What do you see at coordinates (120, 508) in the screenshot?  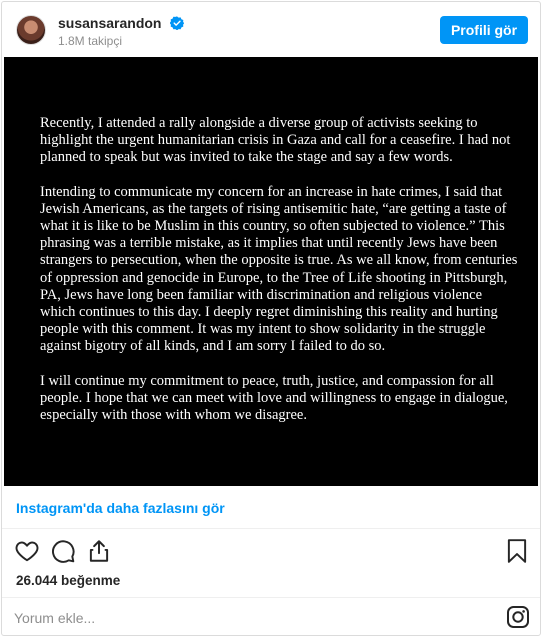 I see `view-more-on-instagram-link: Instagram'da daha fazlasını gör` at bounding box center [120, 508].